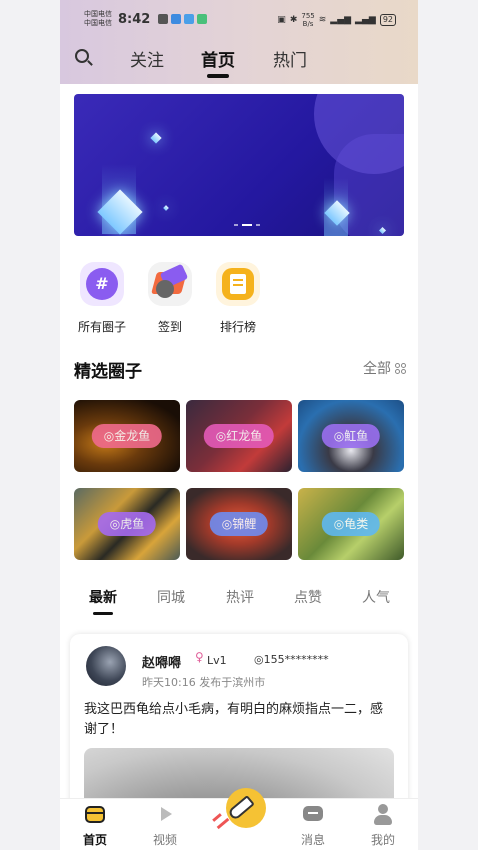 The height and width of the screenshot is (850, 478). What do you see at coordinates (383, 814) in the screenshot?
I see `profile-icon` at bounding box center [383, 814].